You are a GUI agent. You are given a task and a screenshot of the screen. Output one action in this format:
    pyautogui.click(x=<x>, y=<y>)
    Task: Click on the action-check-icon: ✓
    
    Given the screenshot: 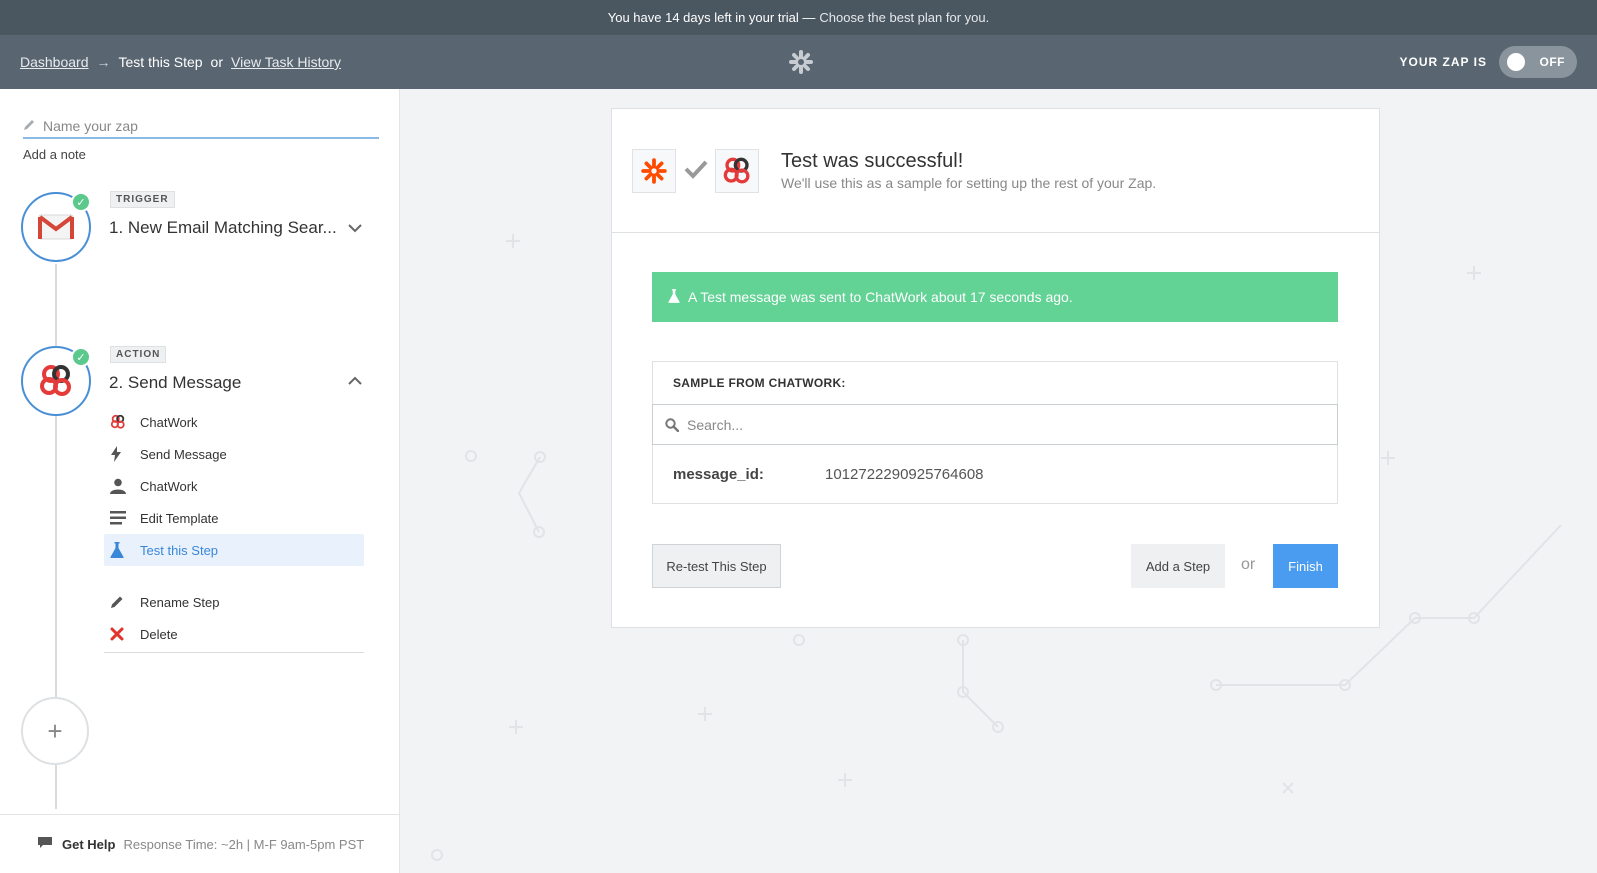 What is the action you would take?
    pyautogui.click(x=81, y=357)
    